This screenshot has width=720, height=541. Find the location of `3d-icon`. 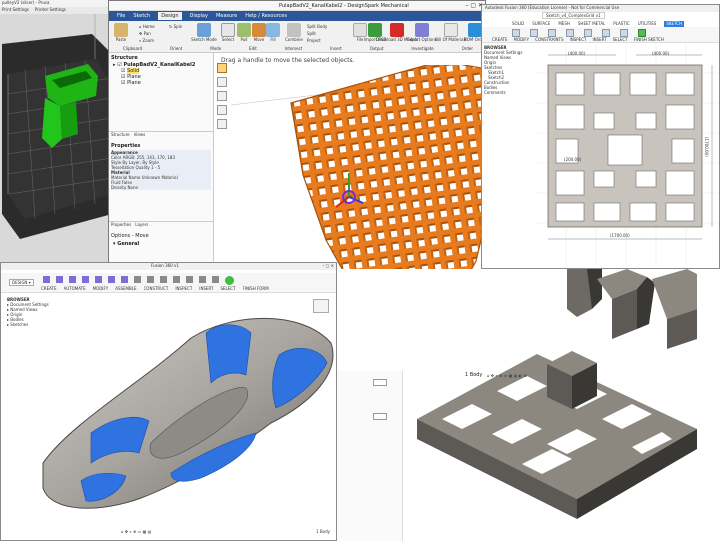

3d-icon is located at coordinates (397, 30).